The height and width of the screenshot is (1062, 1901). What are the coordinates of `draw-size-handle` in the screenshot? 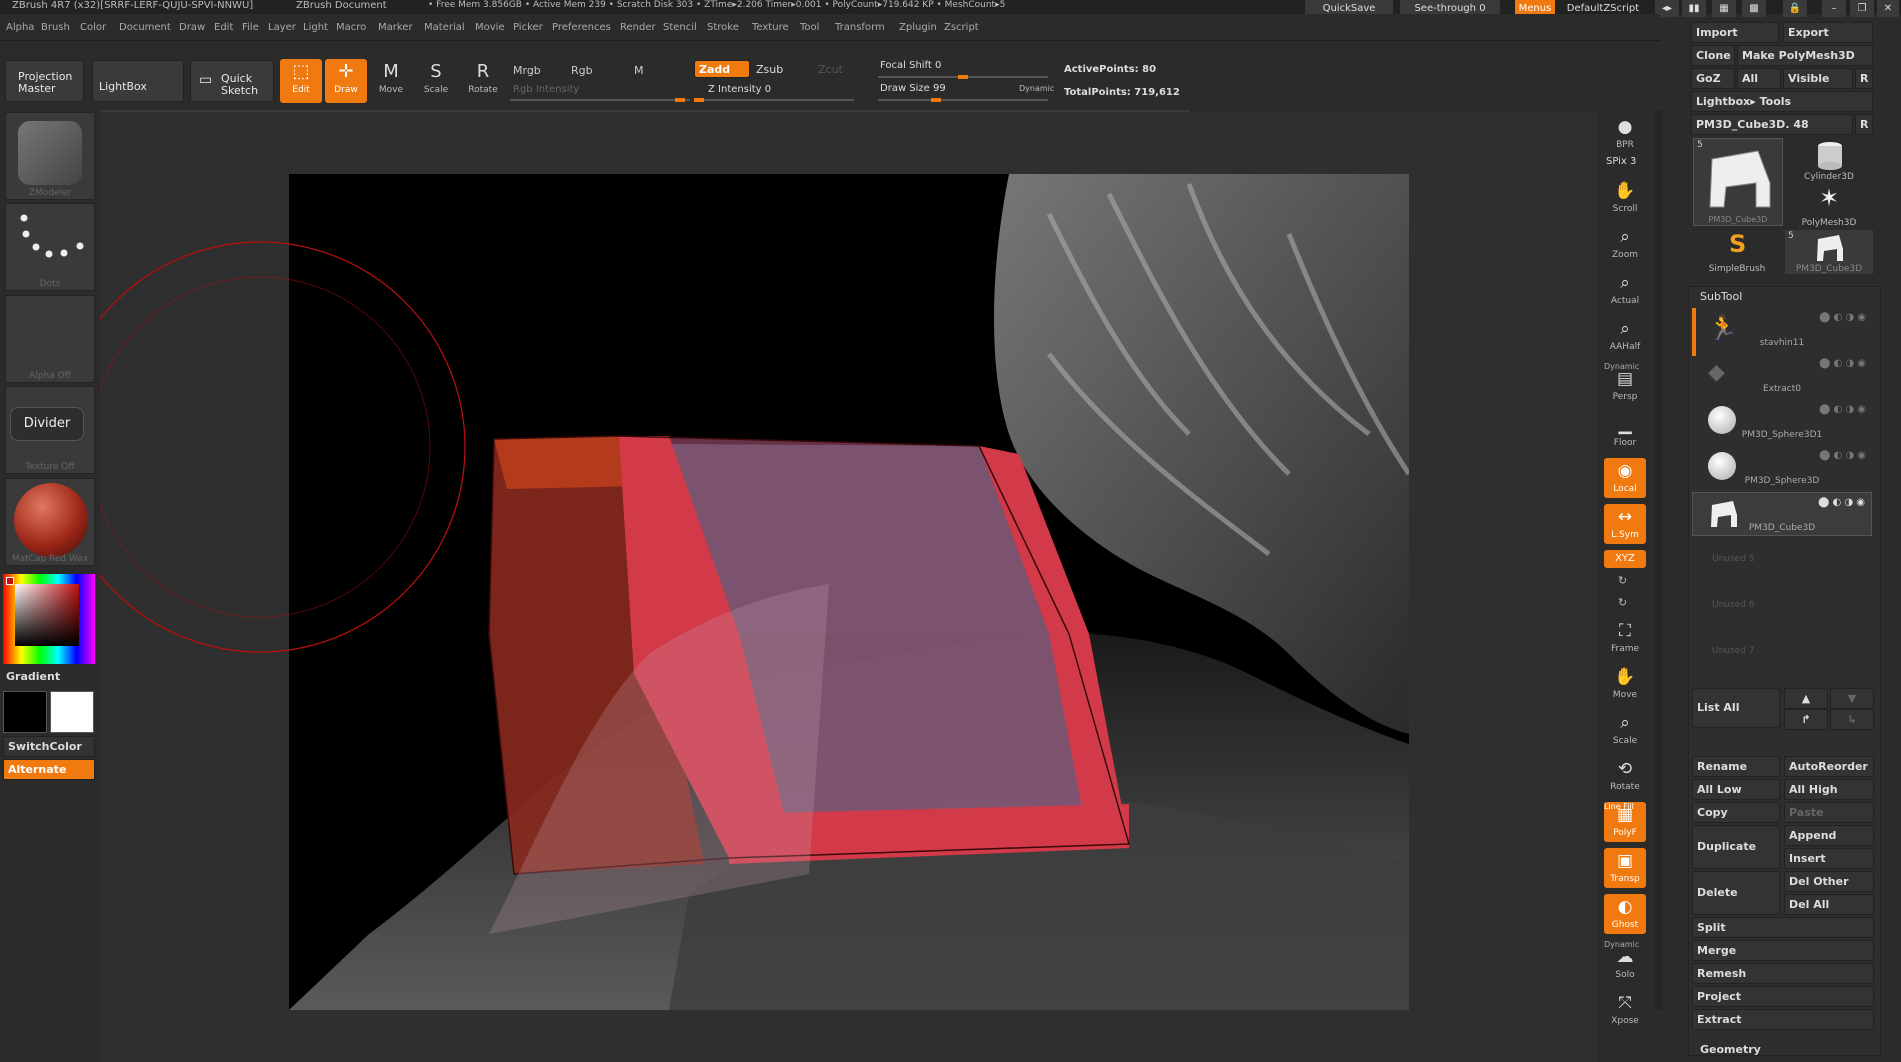 It's located at (936, 100).